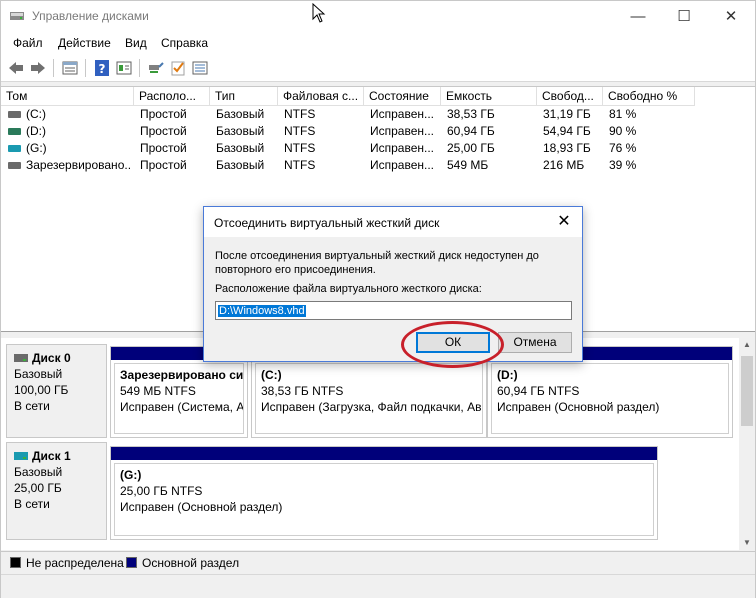 The image size is (756, 598). I want to click on vhd-path-field: D:\Windows8.vhd, so click(393, 310).